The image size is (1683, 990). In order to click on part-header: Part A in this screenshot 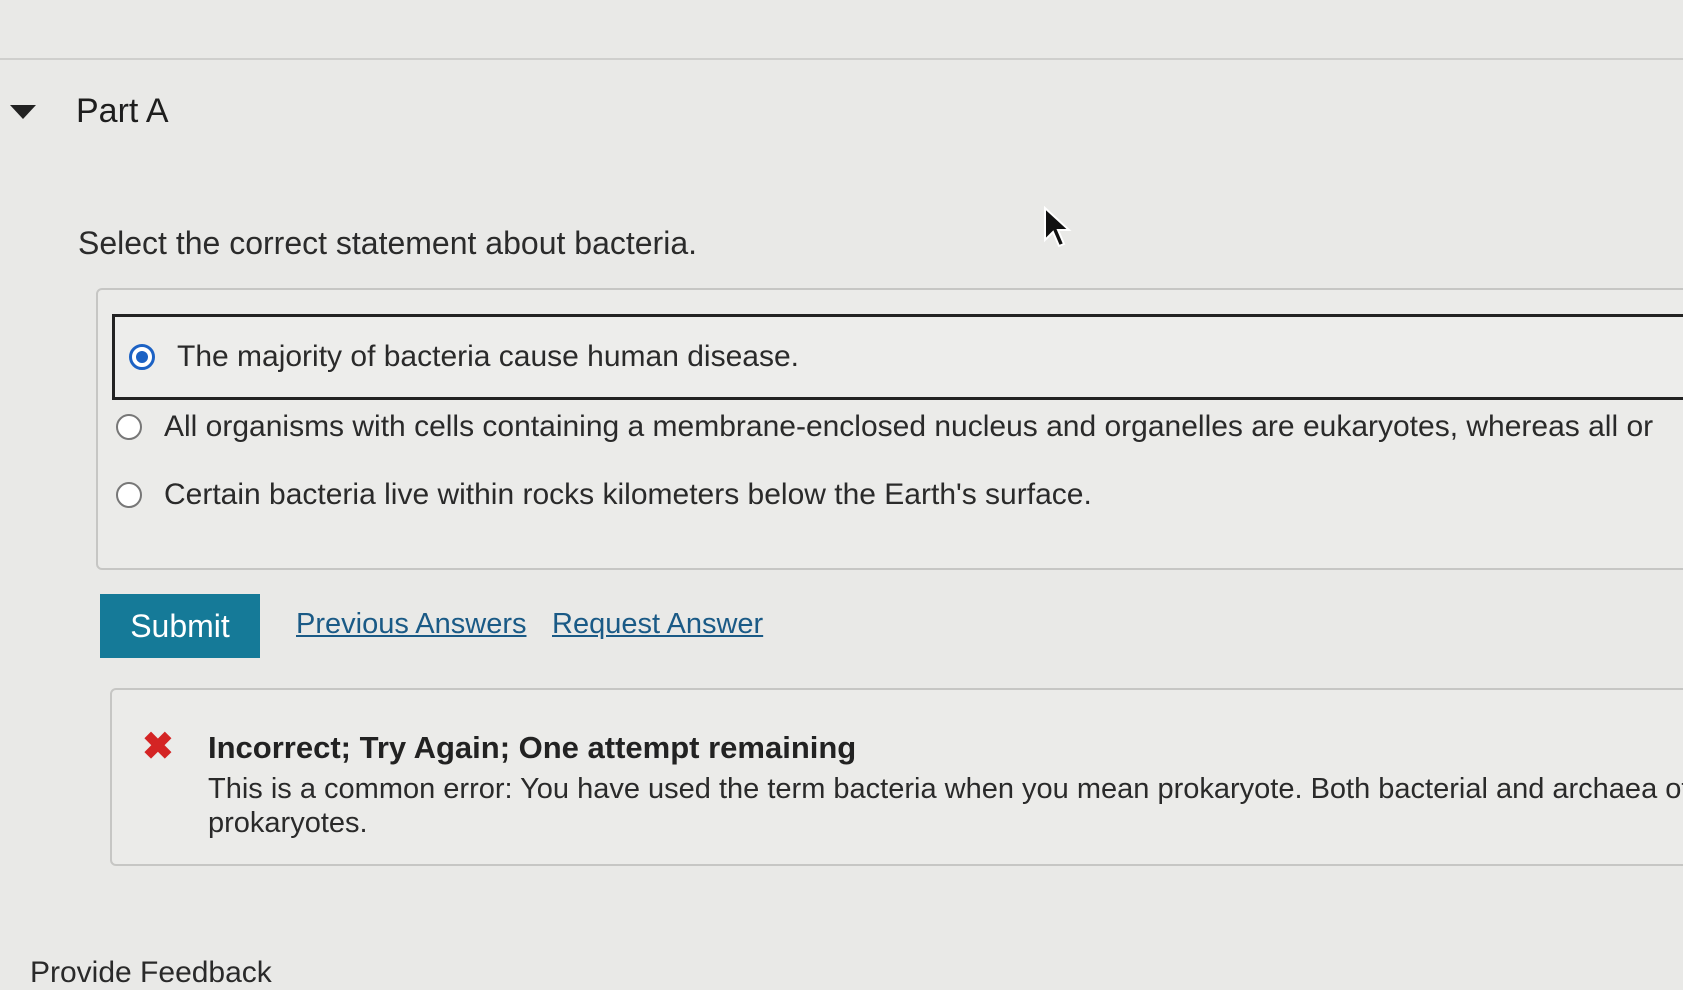, I will do `click(89, 111)`.